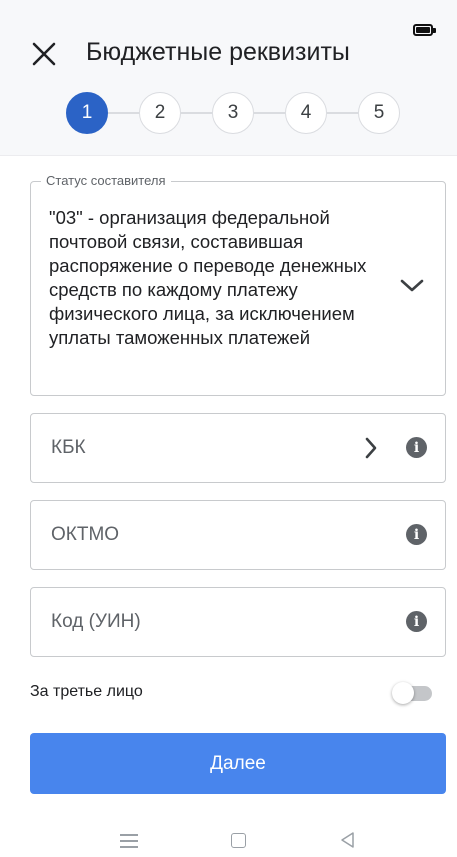 The height and width of the screenshot is (857, 457). Describe the element at coordinates (238, 763) in the screenshot. I see `next-button: Далее` at that location.